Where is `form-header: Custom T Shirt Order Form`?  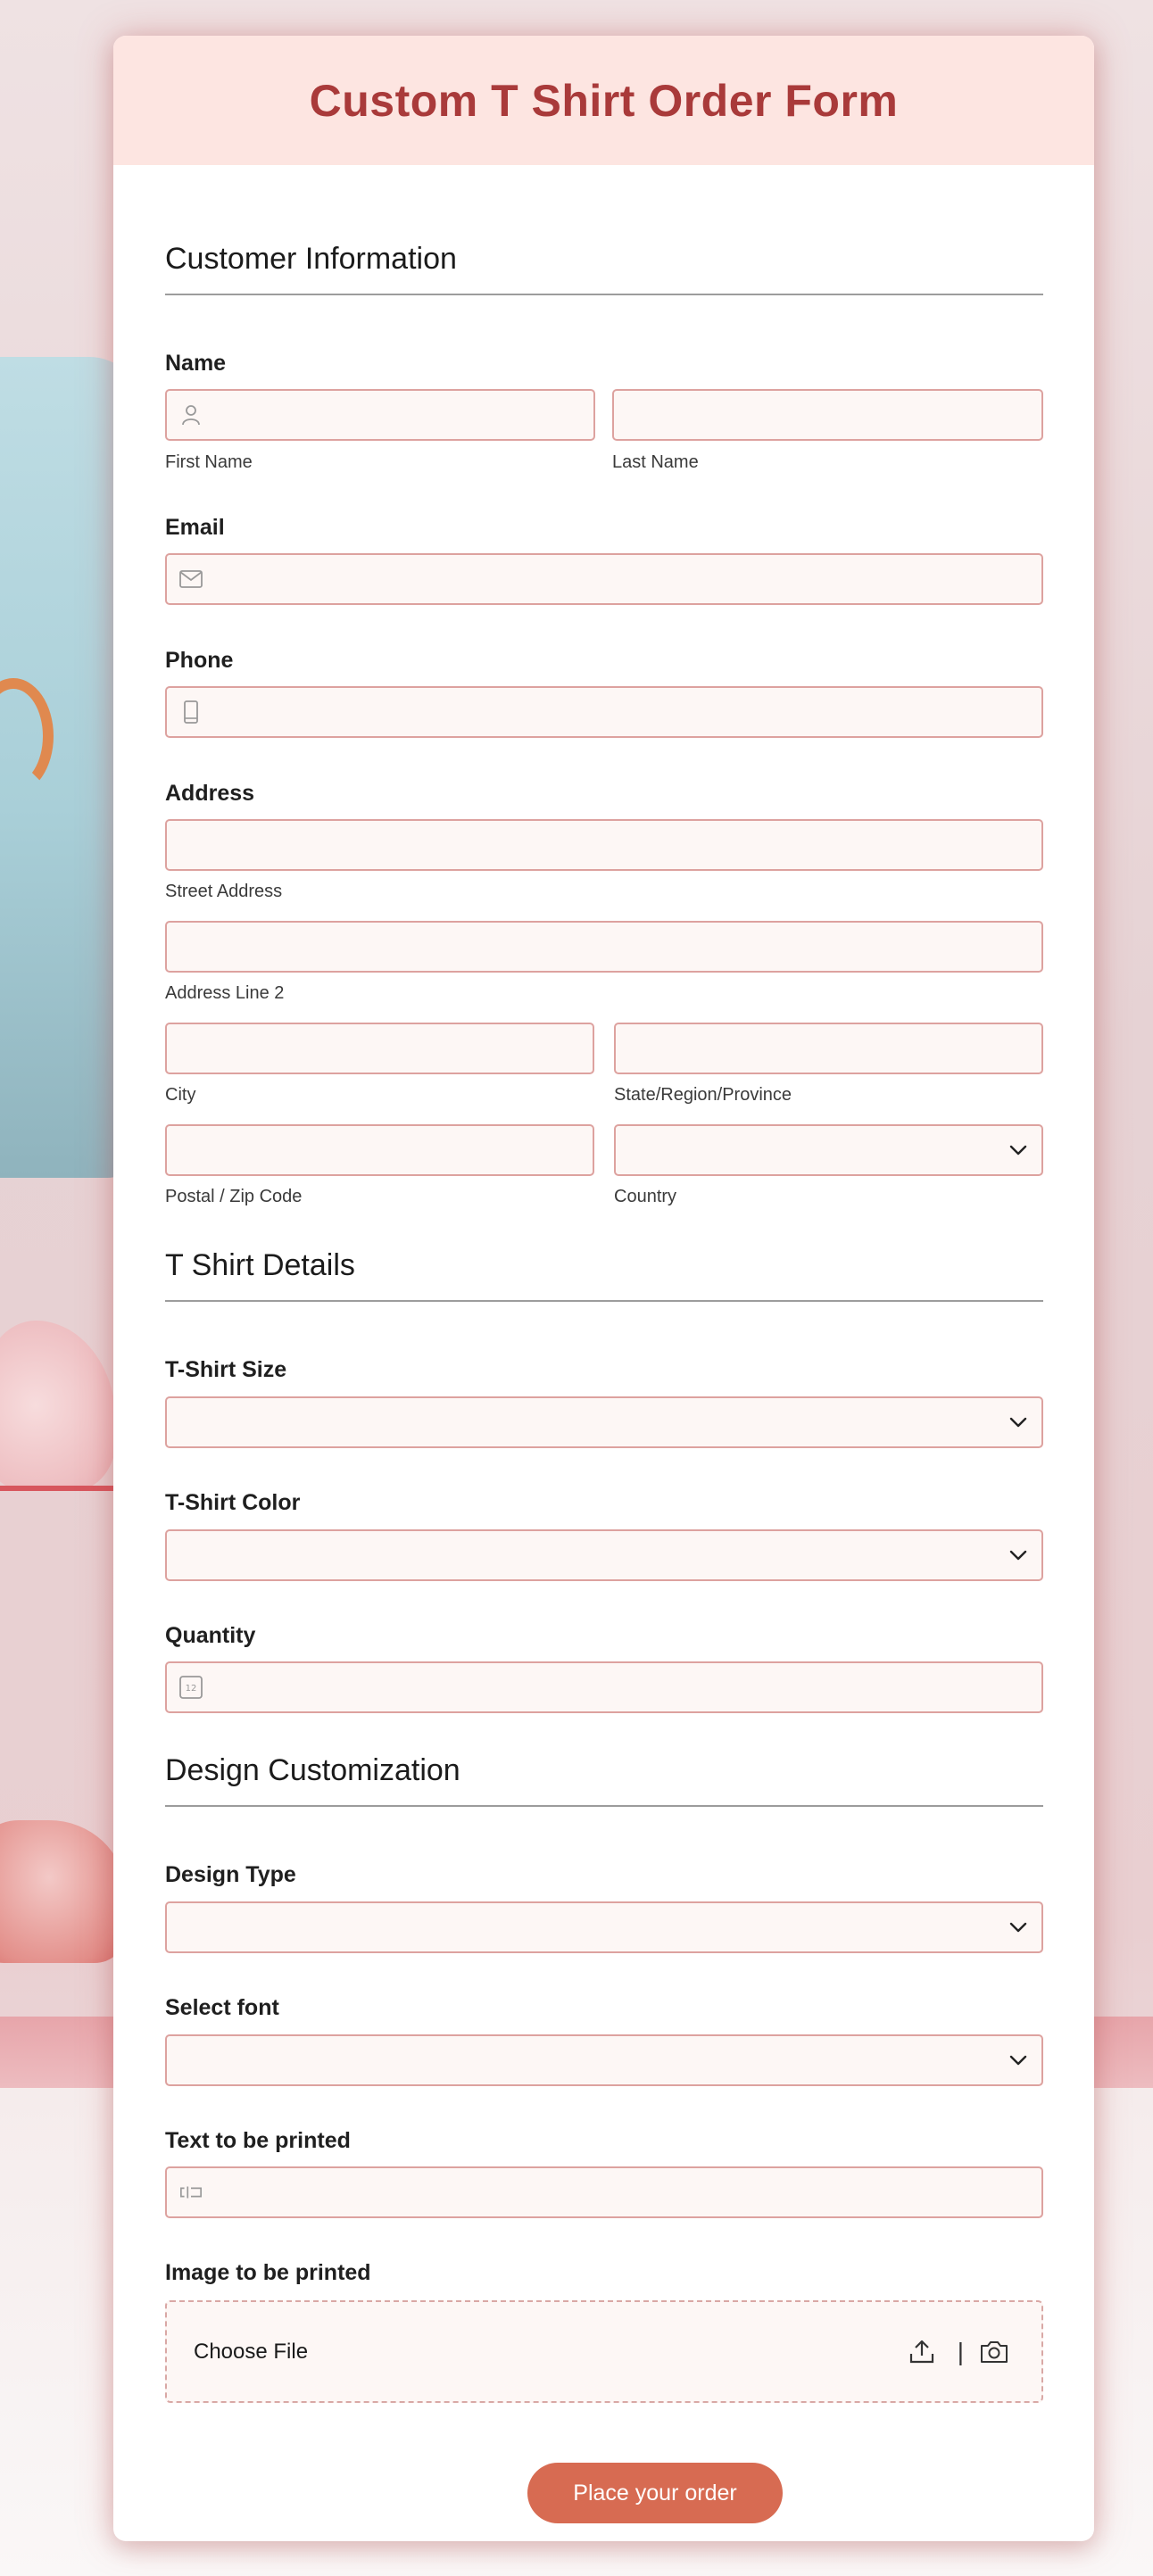
form-header: Custom T Shirt Order Form is located at coordinates (603, 100).